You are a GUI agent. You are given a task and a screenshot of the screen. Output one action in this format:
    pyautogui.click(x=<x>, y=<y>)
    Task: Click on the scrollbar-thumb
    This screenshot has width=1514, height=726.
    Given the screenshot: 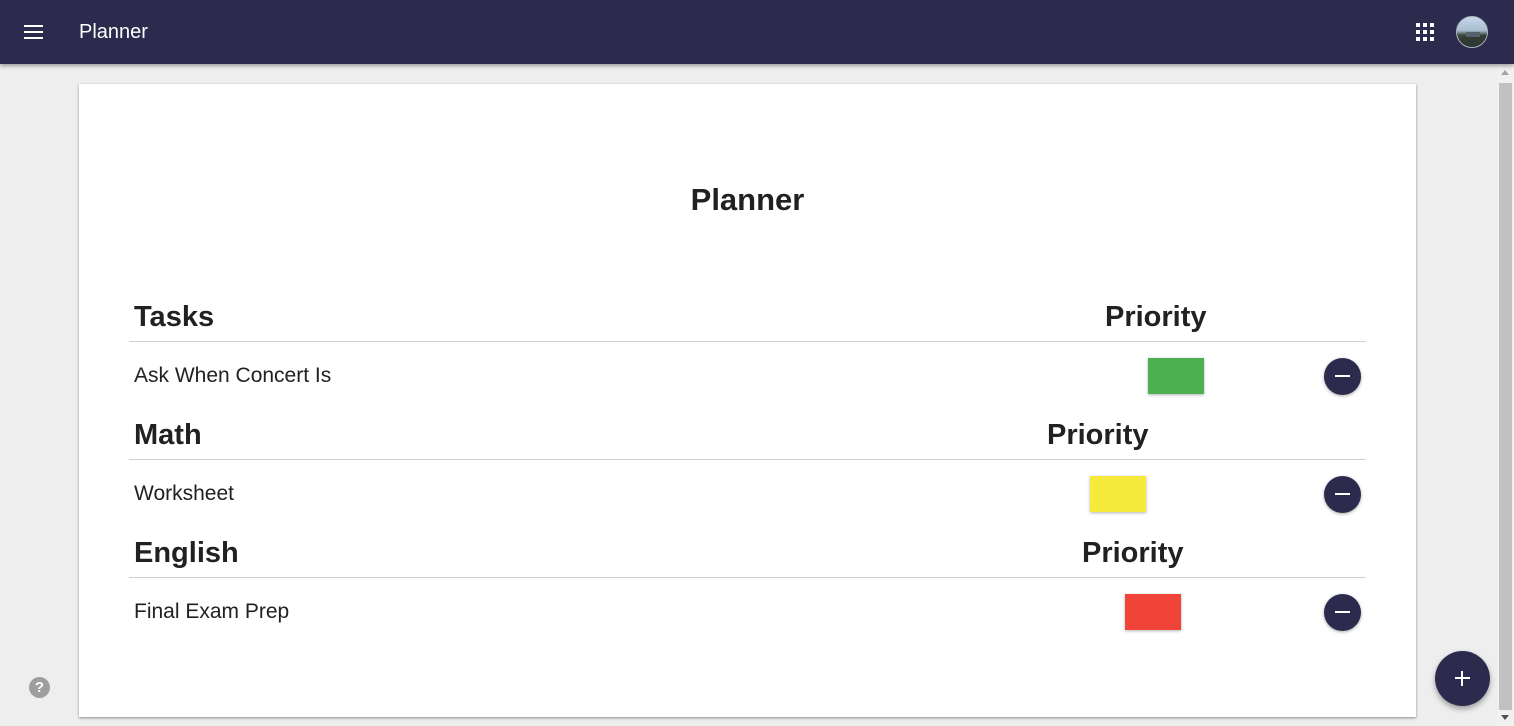 What is the action you would take?
    pyautogui.click(x=1505, y=396)
    